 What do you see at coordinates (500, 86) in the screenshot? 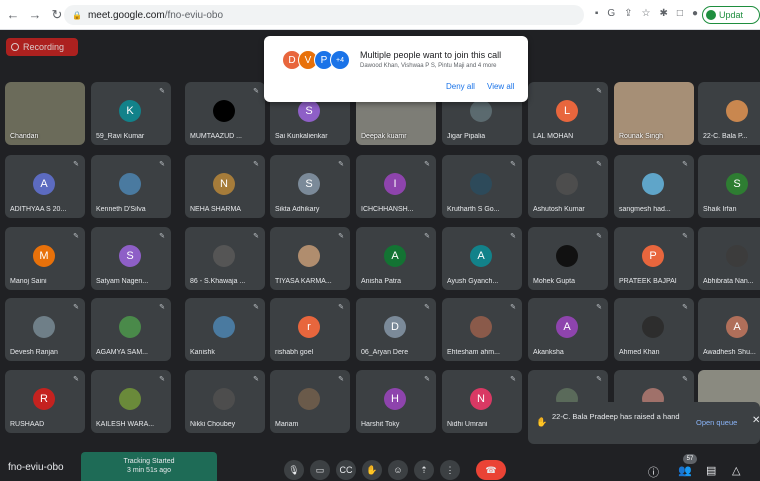
I see `view-all-button: View all` at bounding box center [500, 86].